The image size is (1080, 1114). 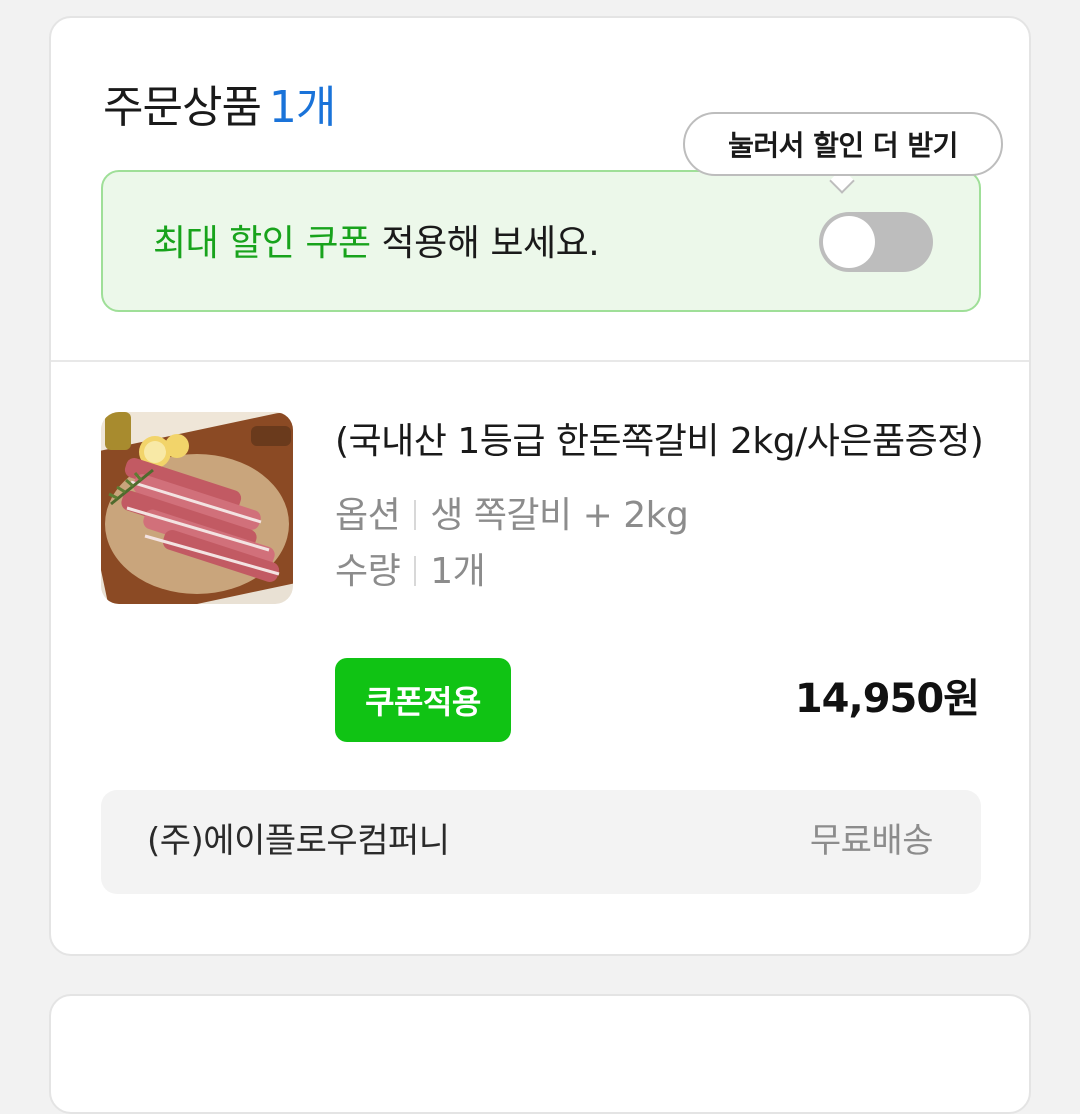 I want to click on product-option: 옵션 생 쪽갈비 + 2kg, so click(x=512, y=516).